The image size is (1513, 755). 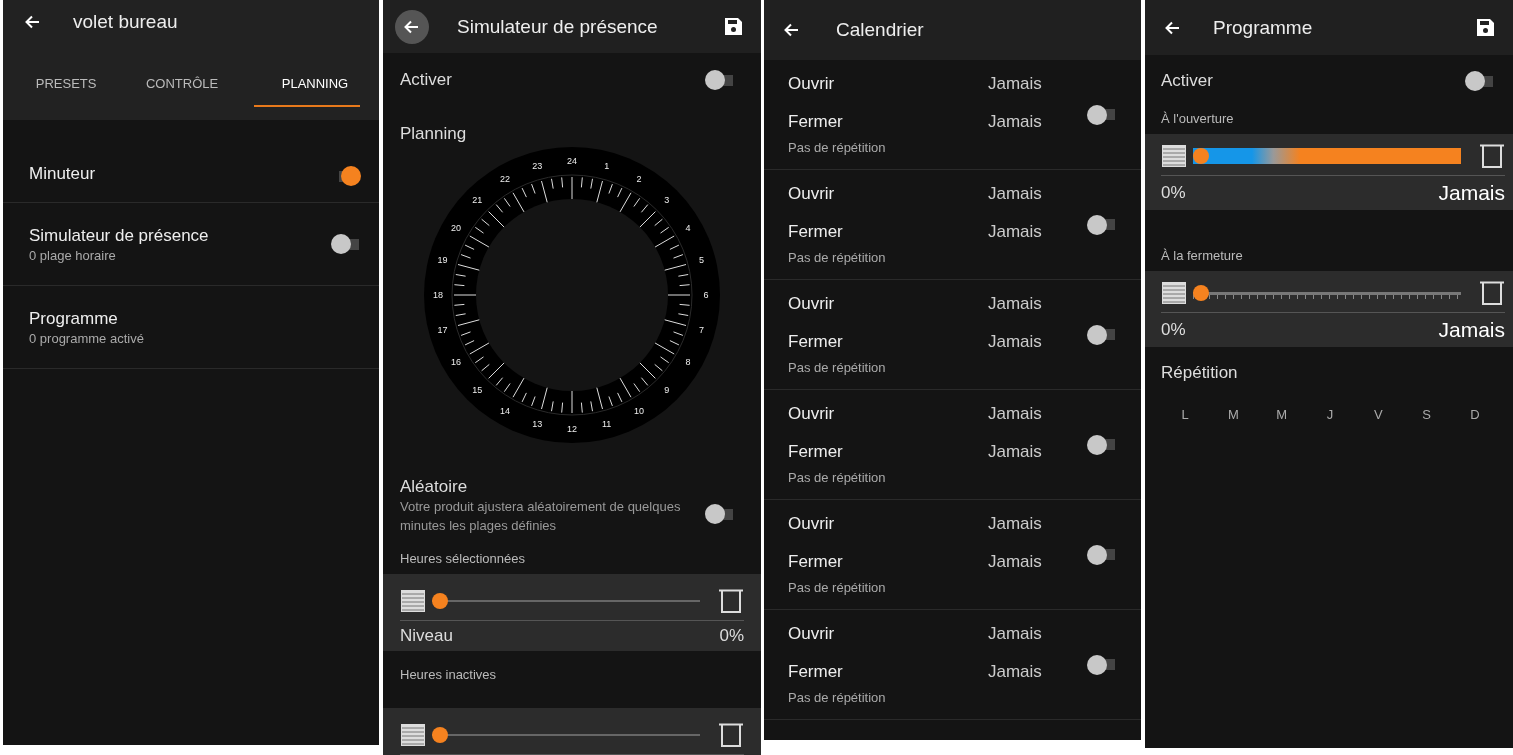 I want to click on hour-label: 5, so click(x=701, y=260).